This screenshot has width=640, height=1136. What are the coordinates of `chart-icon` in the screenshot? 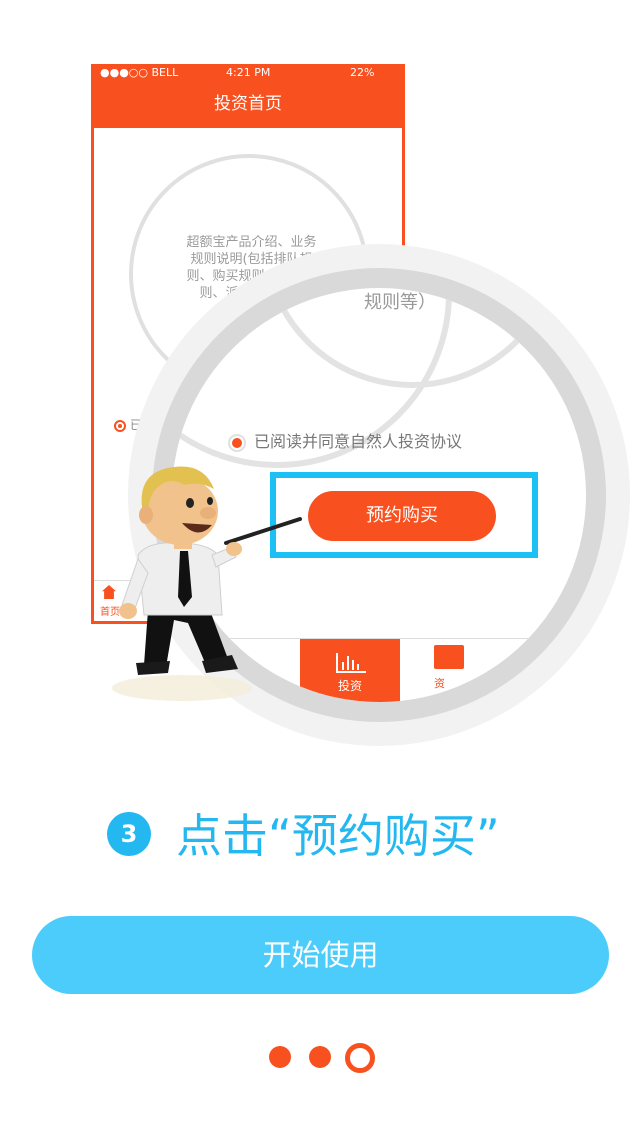 It's located at (351, 663).